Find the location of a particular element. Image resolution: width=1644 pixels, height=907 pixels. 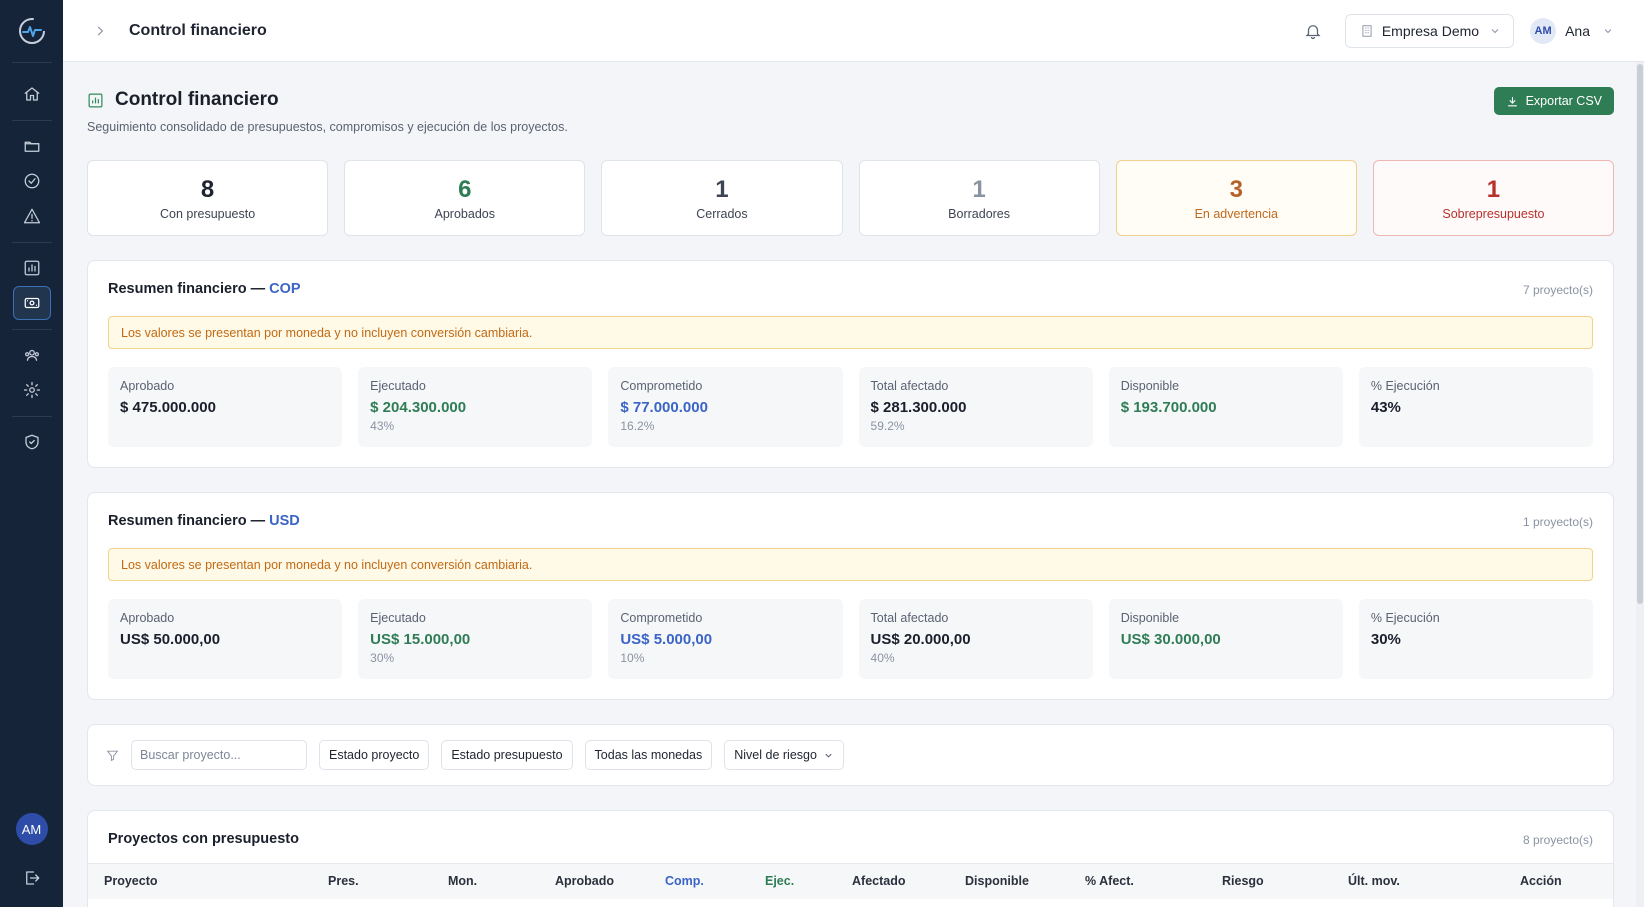

metric-executed: Ejecutado US$ 15.000,00 30% is located at coordinates (475, 639).